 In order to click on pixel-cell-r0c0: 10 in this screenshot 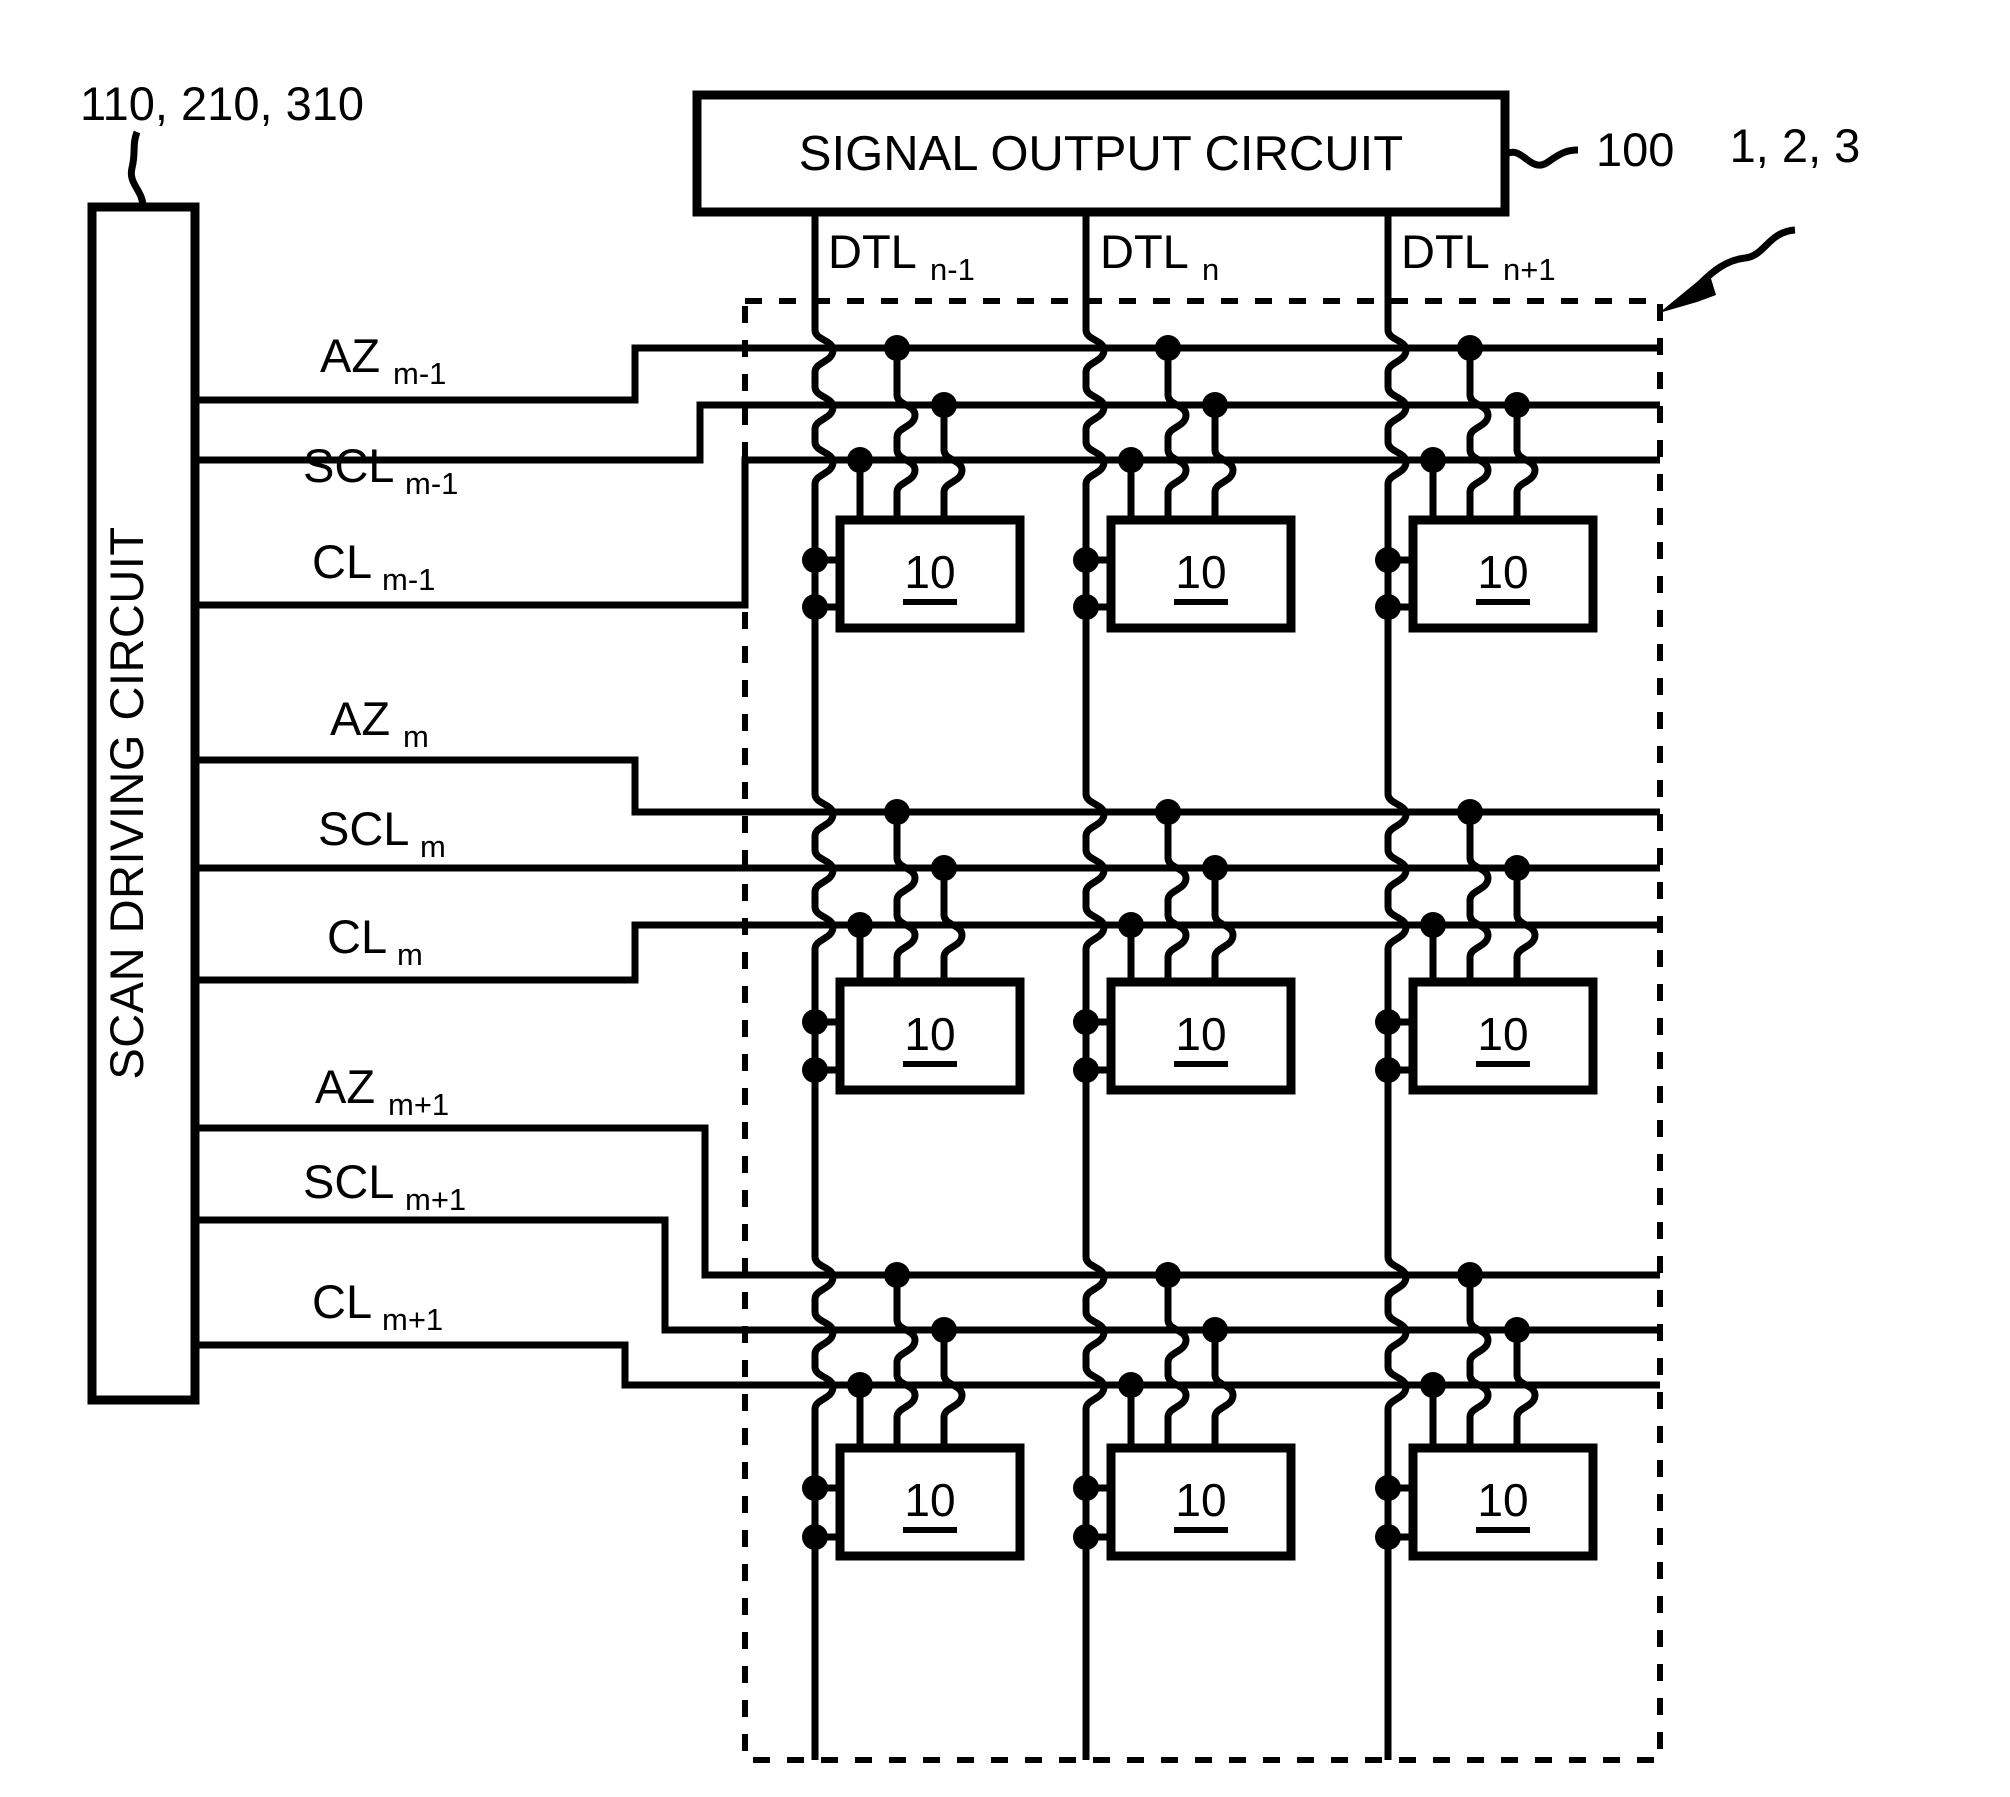, I will do `click(913, 484)`.